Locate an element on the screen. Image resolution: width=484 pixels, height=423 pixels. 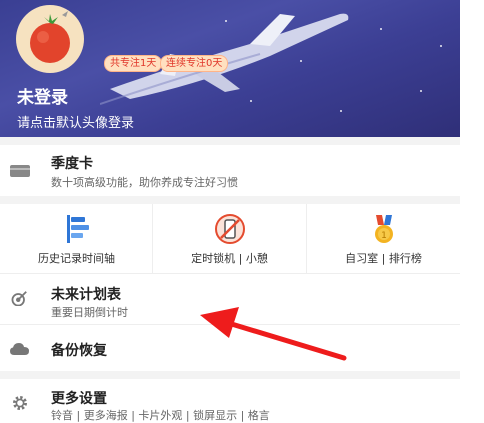
streak-focus-badge: 连续专注0天 is located at coordinates (194, 63).